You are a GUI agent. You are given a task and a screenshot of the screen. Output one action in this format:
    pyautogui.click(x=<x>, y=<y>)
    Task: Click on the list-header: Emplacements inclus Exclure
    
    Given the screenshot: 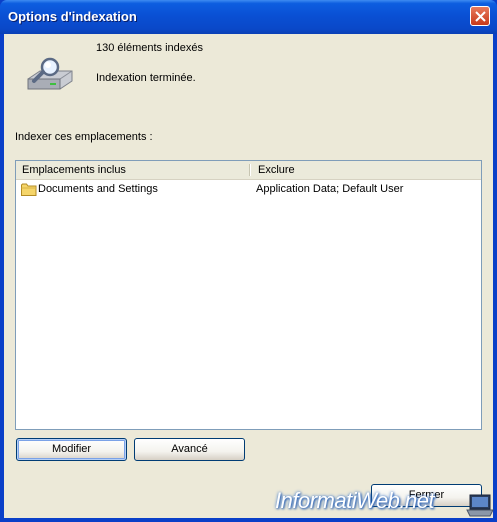 What is the action you would take?
    pyautogui.click(x=248, y=170)
    